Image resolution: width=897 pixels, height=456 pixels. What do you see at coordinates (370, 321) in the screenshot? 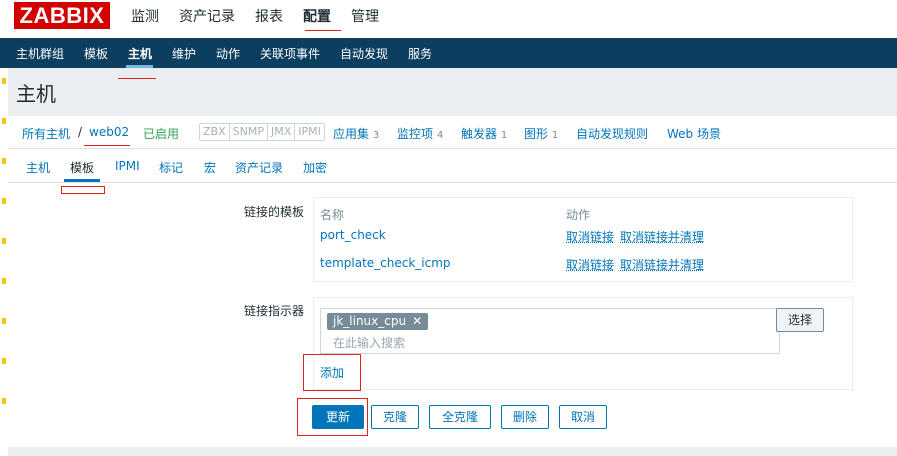
I see `selected-template-name: jk_linux_cpu` at bounding box center [370, 321].